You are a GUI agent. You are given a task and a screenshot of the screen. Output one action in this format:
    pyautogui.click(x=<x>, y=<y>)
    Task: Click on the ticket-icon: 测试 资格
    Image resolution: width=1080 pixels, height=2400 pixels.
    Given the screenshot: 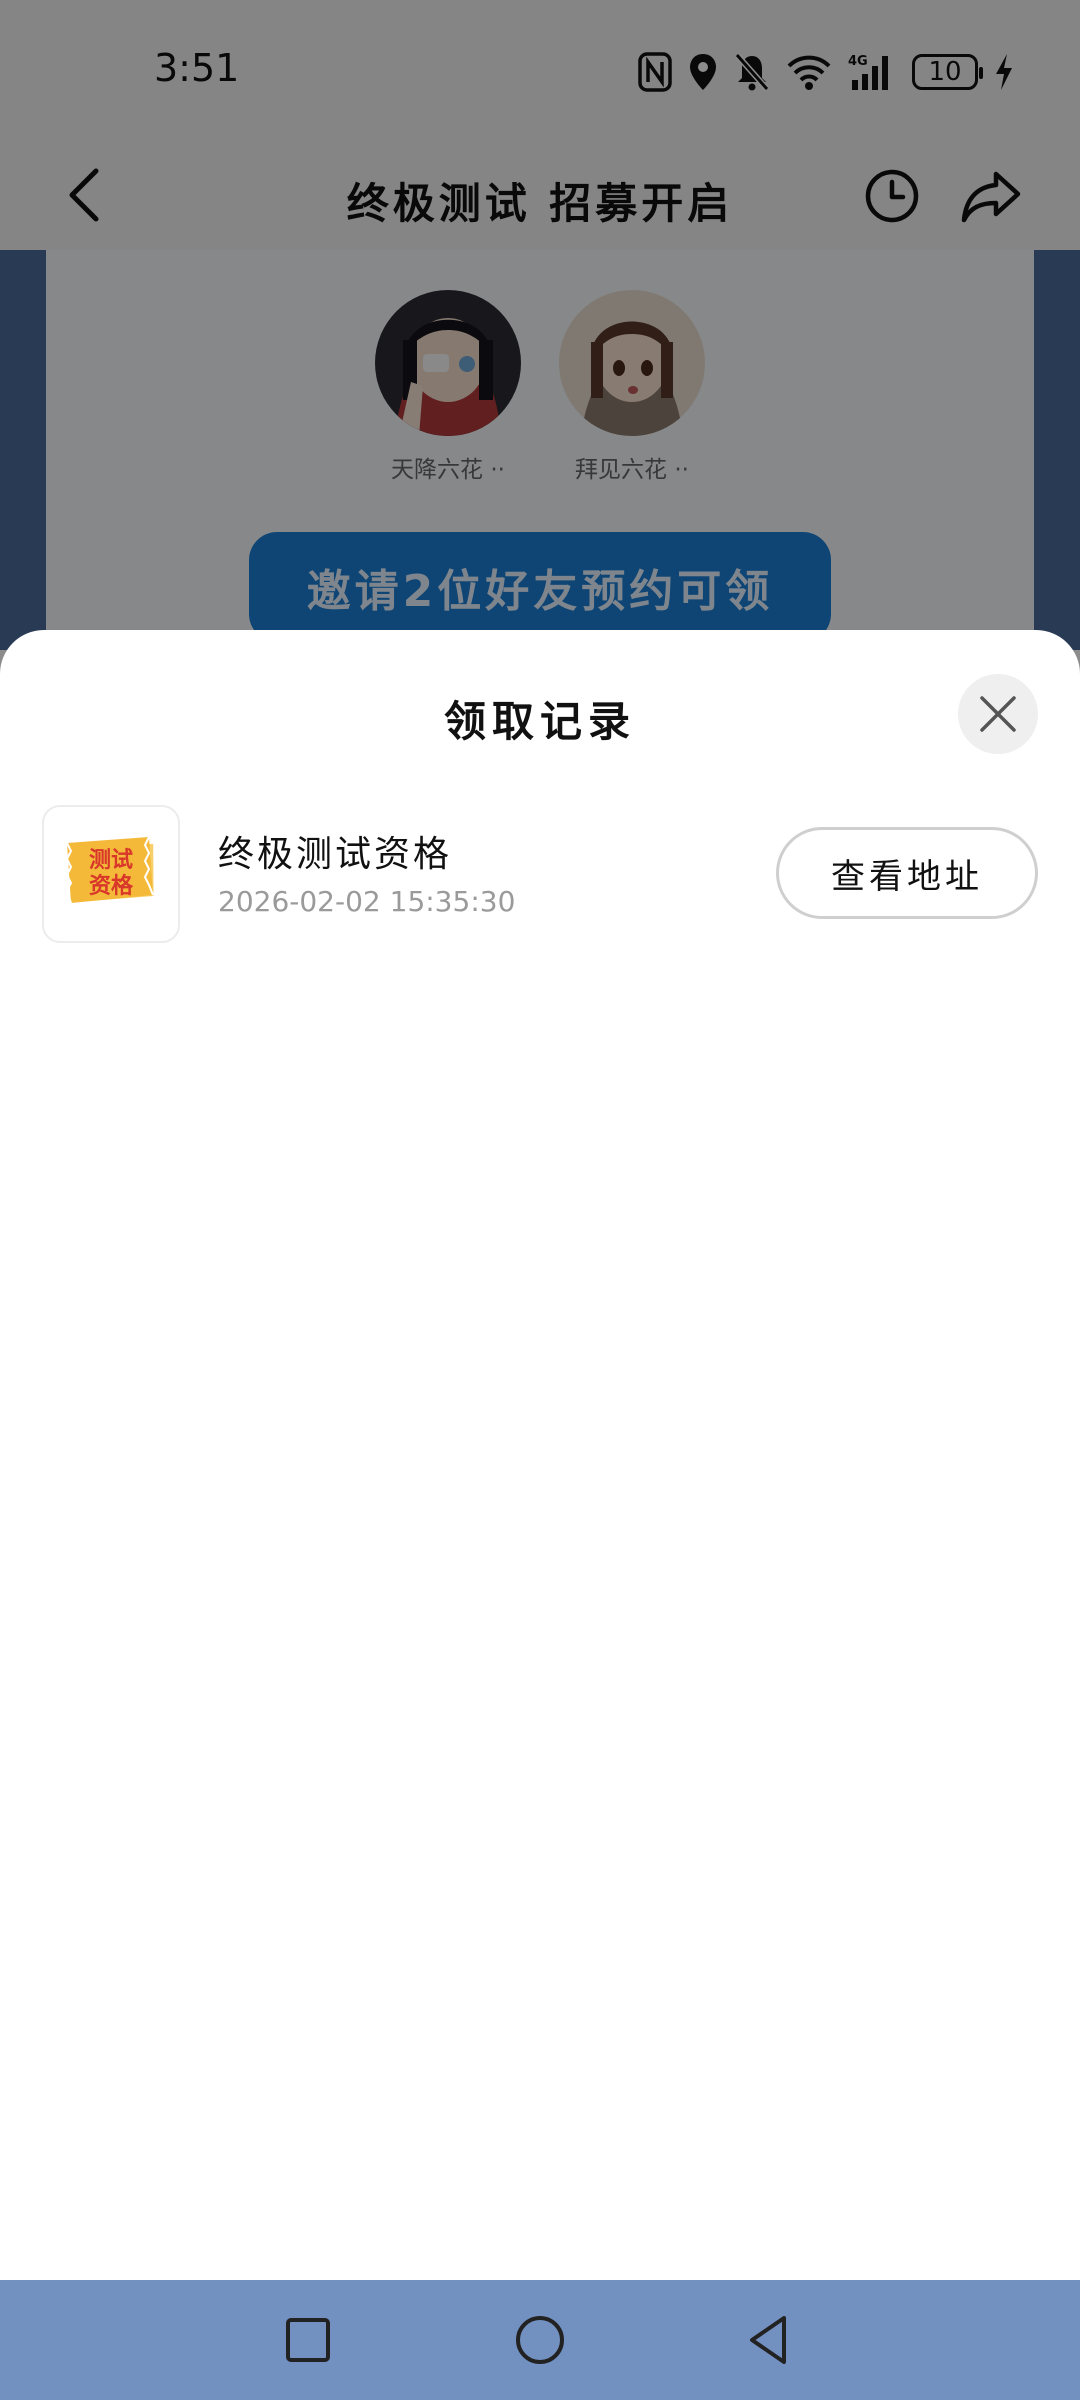 What is the action you would take?
    pyautogui.click(x=109, y=870)
    